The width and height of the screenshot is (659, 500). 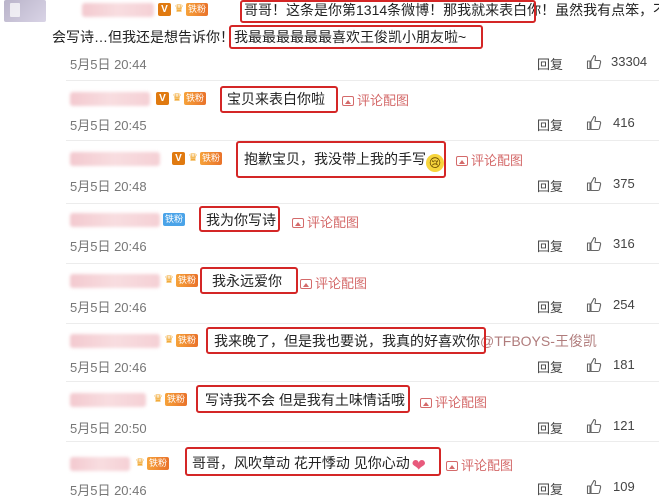 What do you see at coordinates (15, 10) in the screenshot?
I see `avatar-image` at bounding box center [15, 10].